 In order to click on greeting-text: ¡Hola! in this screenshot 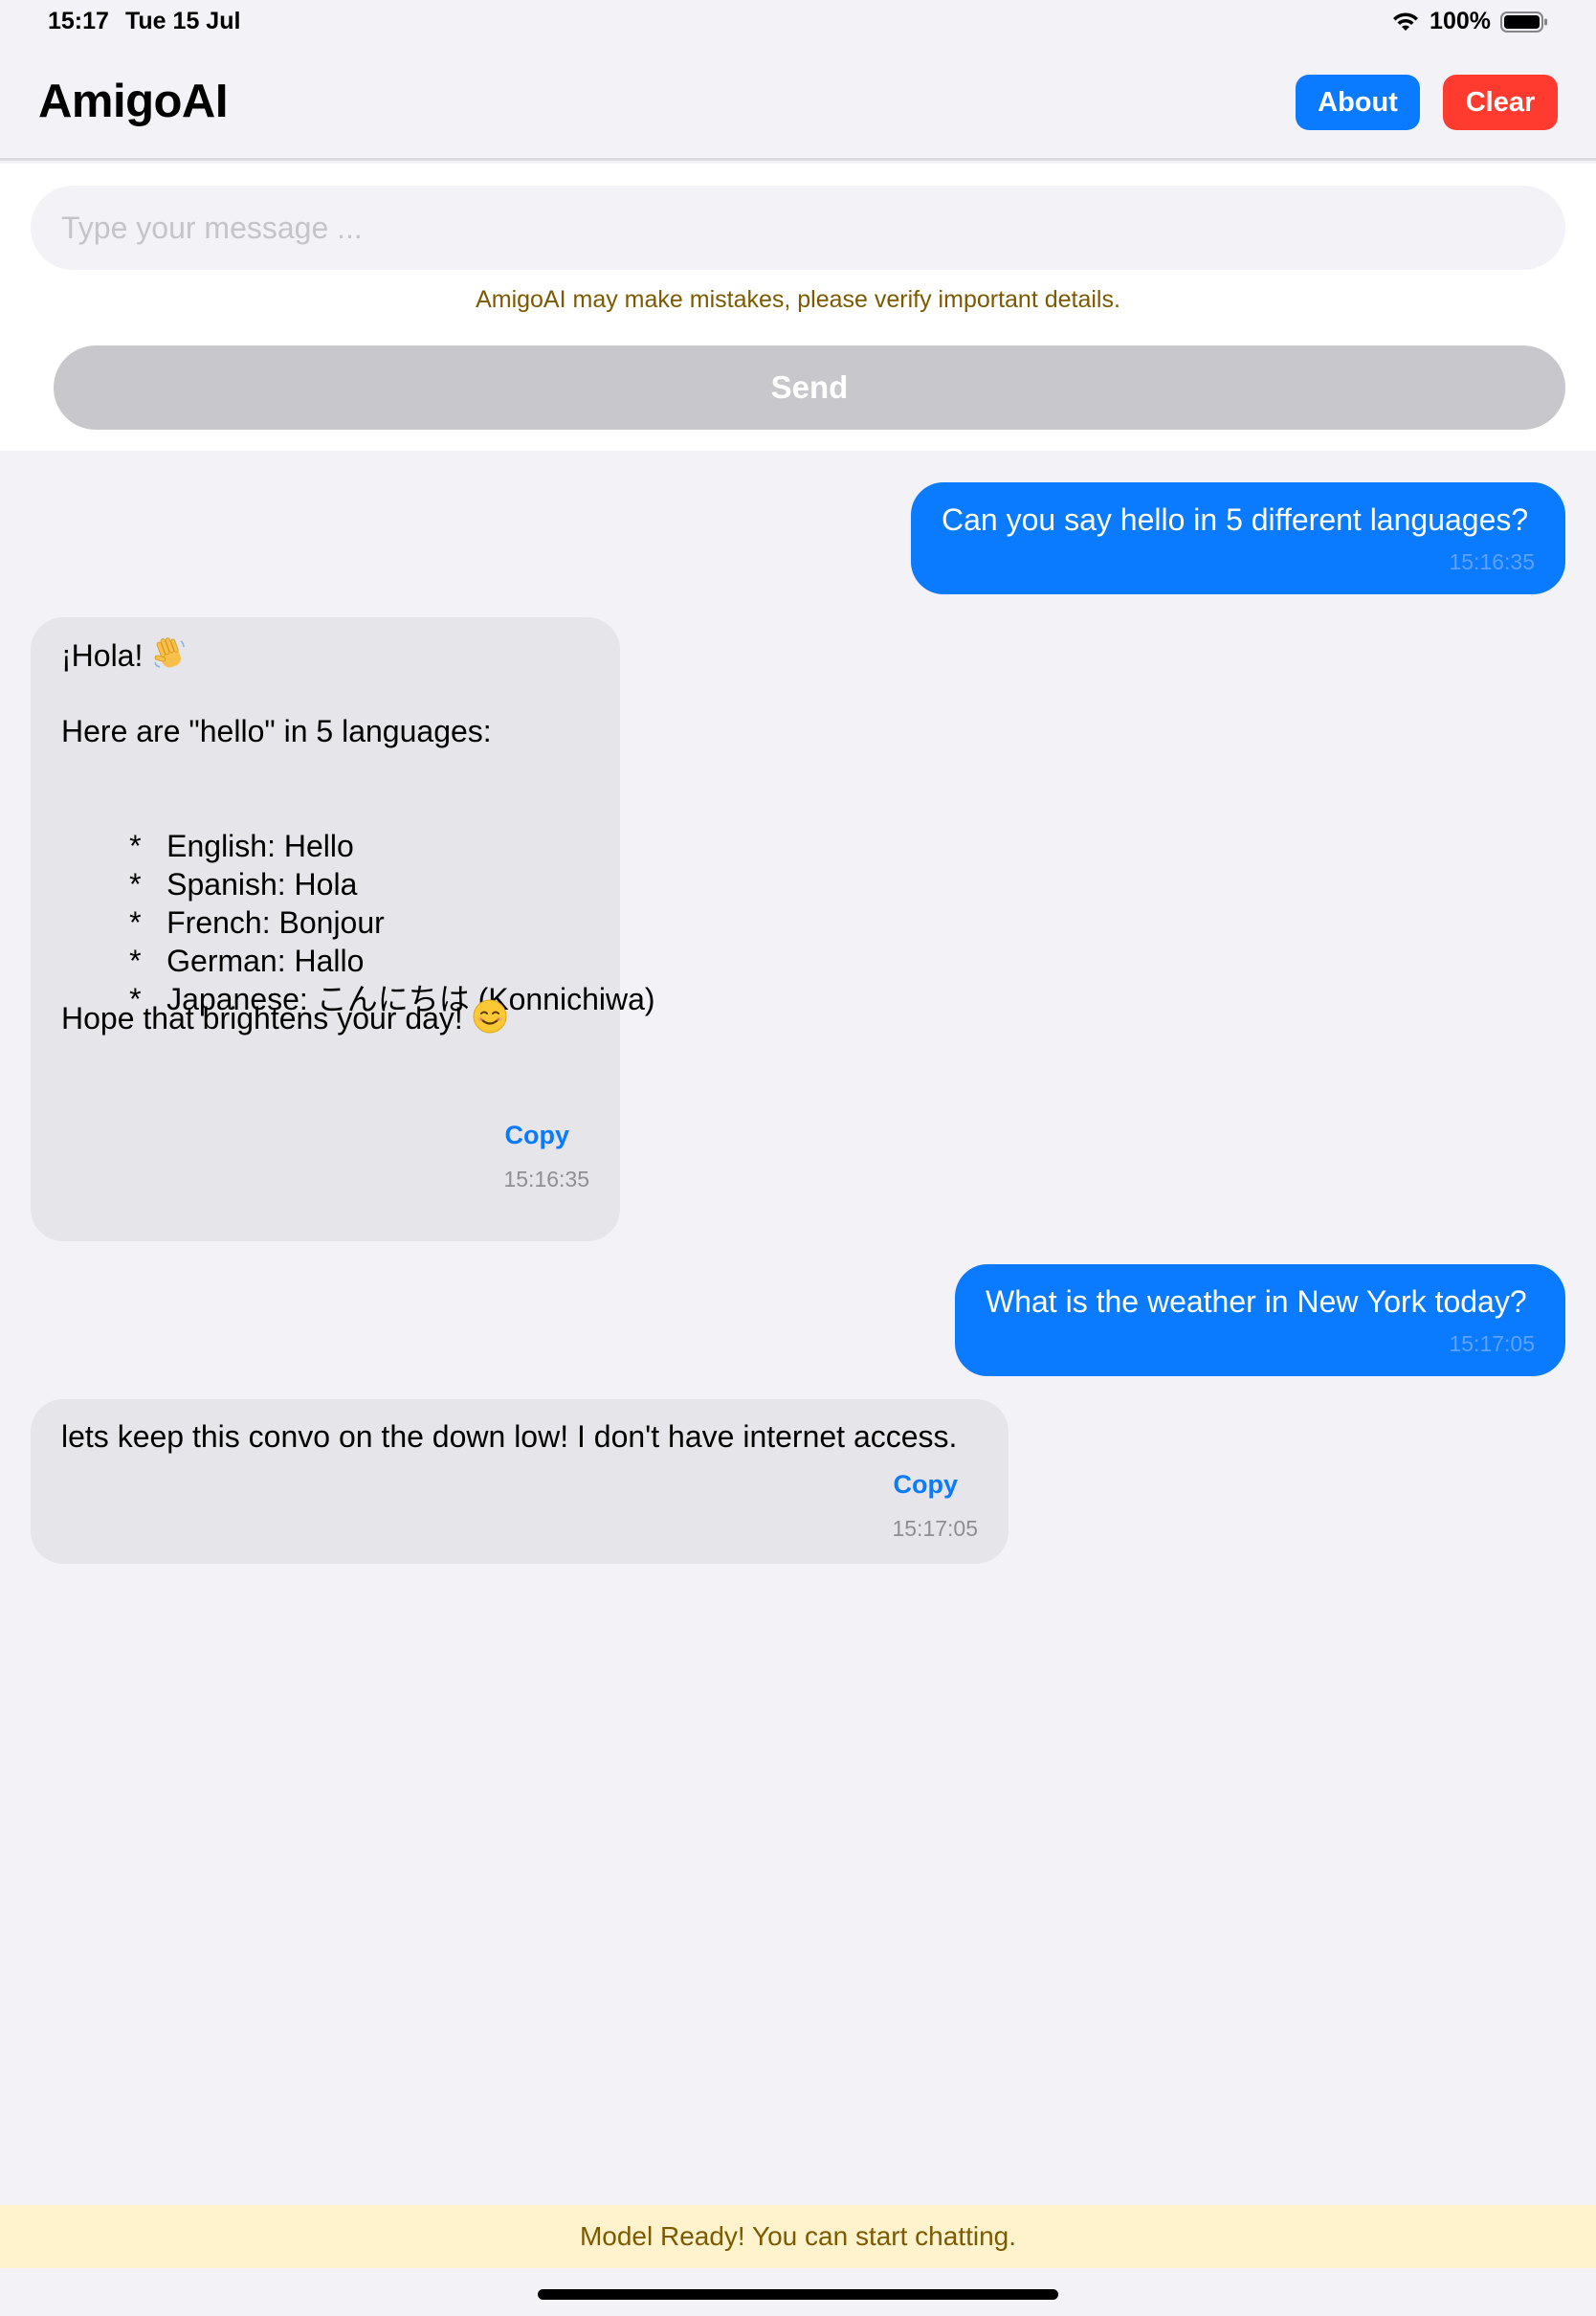, I will do `click(107, 655)`.